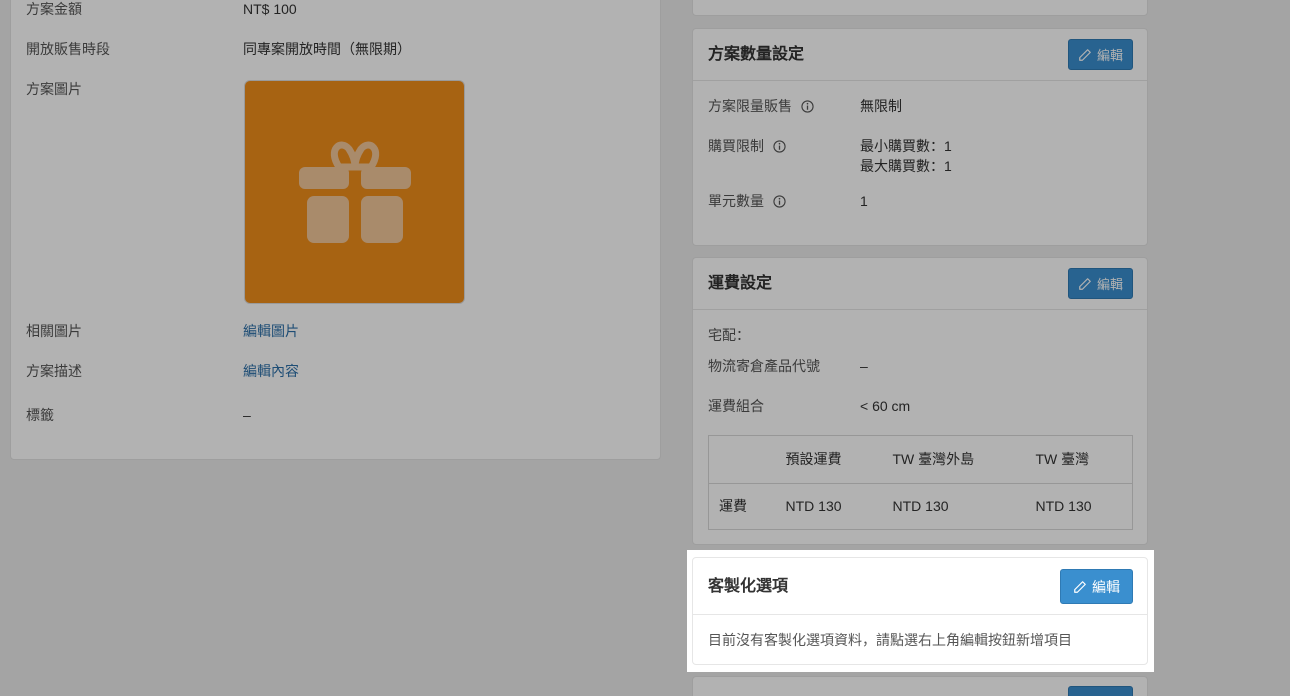 Image resolution: width=1290 pixels, height=696 pixels. Describe the element at coordinates (736, 406) in the screenshot. I see `shipping-combo-label: 運費組合` at that location.